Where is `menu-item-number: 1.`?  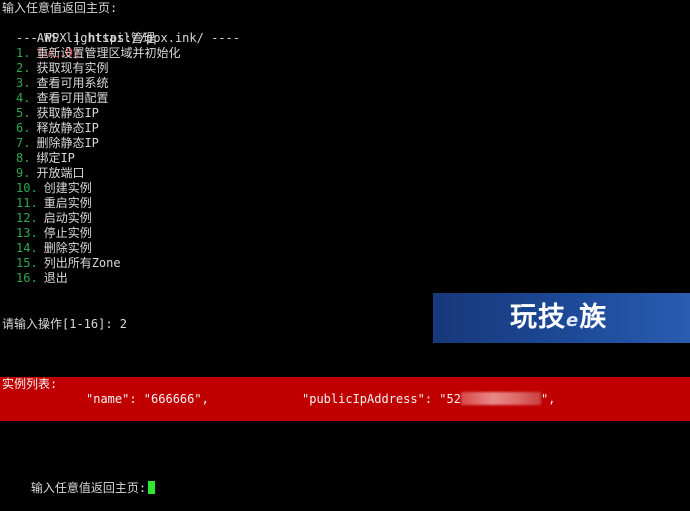 menu-item-number: 1. is located at coordinates (23, 53).